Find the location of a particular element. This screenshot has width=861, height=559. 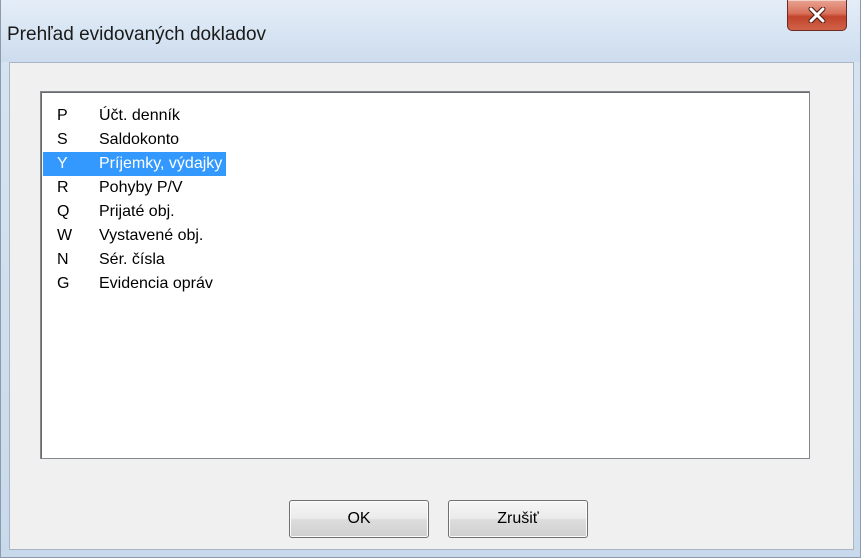

list-item-label: Pohyby P/V is located at coordinates (141, 187).